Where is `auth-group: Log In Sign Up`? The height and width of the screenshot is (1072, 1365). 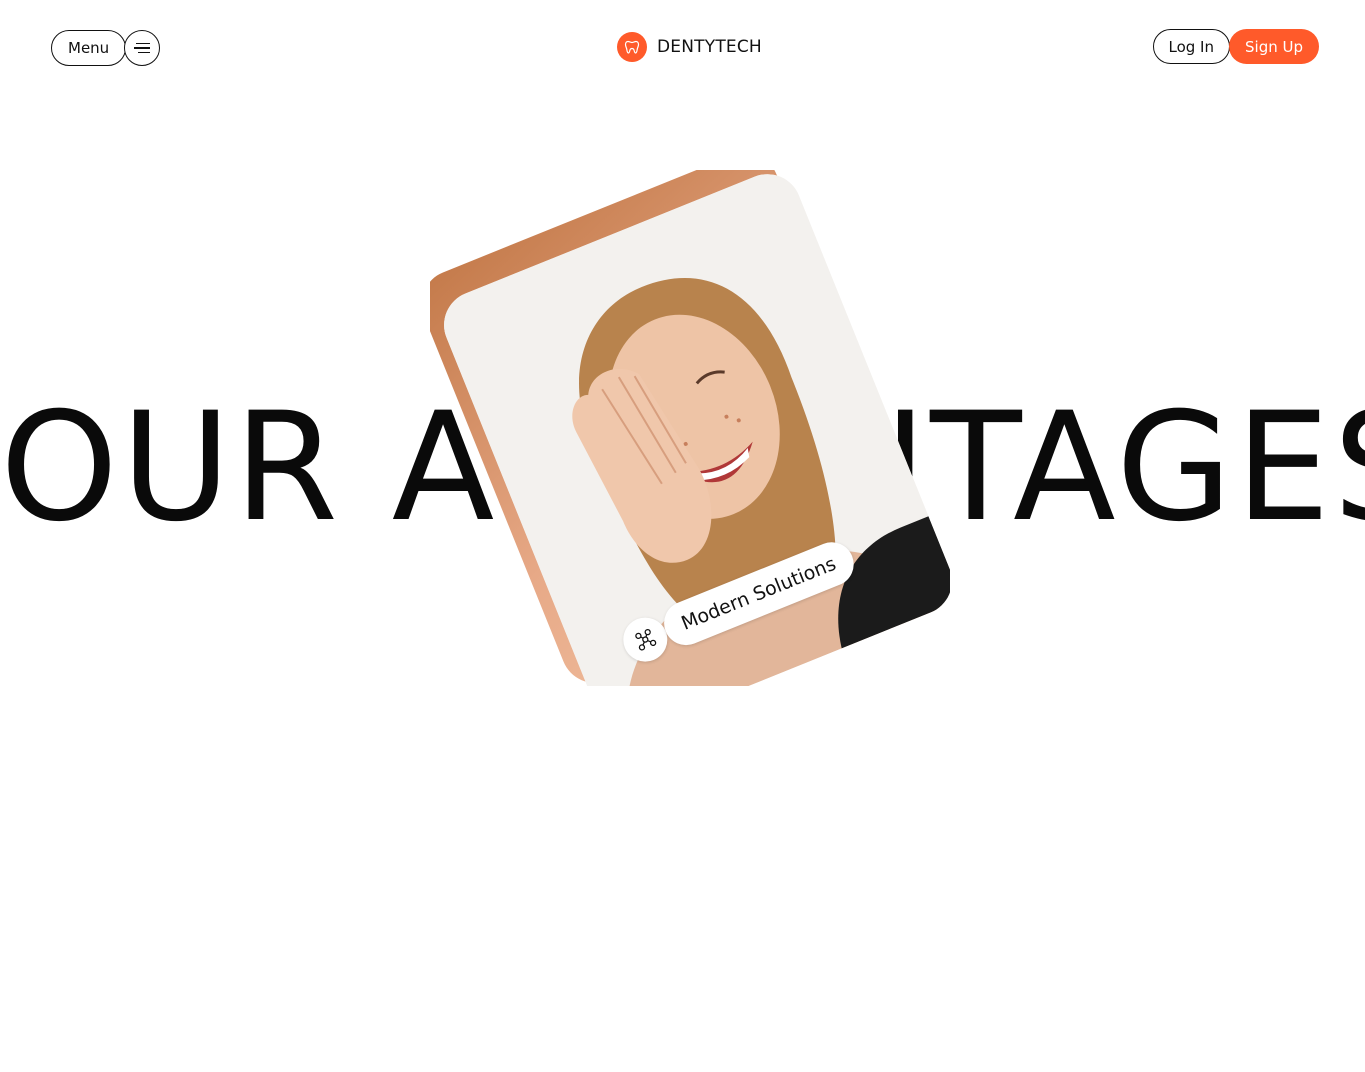 auth-group: Log In Sign Up is located at coordinates (1235, 46).